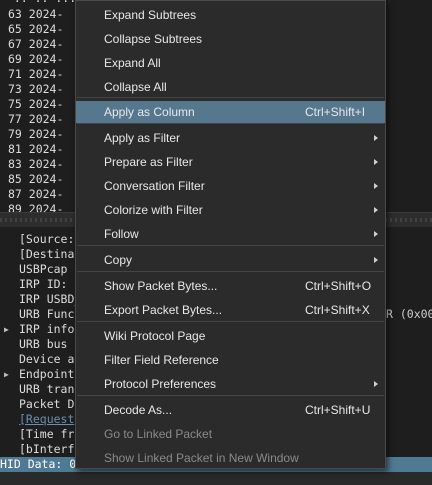  I want to click on packet-row: 77 2024-, so click(35, 119).